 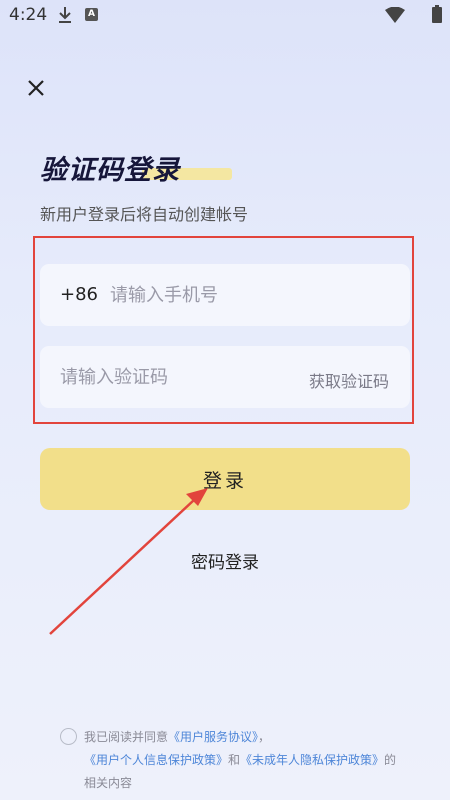 What do you see at coordinates (213, 737) in the screenshot?
I see `user-service-agreement-link: 《用户服务协议》` at bounding box center [213, 737].